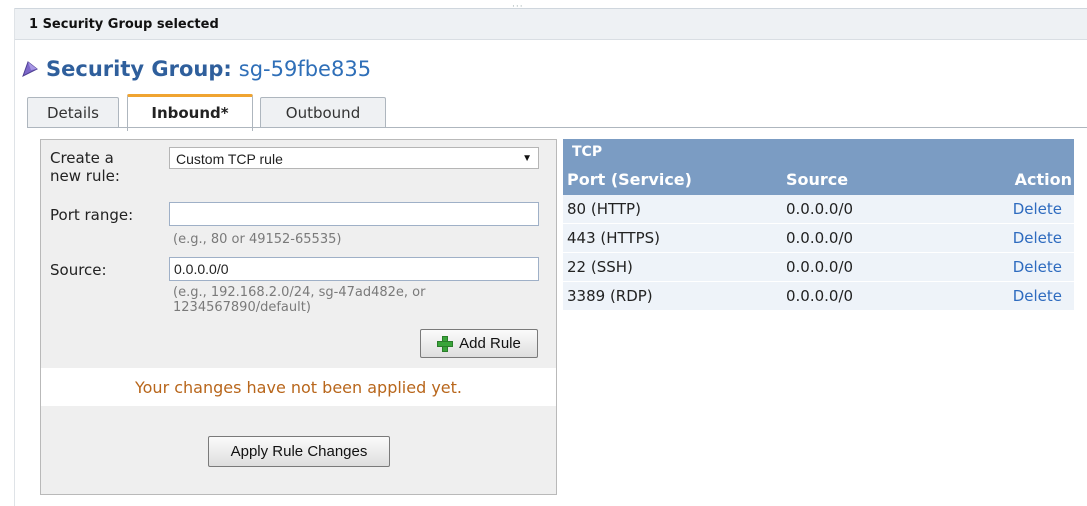 Image resolution: width=1087 pixels, height=506 pixels. Describe the element at coordinates (229, 159) in the screenshot. I see `rule-type-value: Custom TCP rule` at that location.